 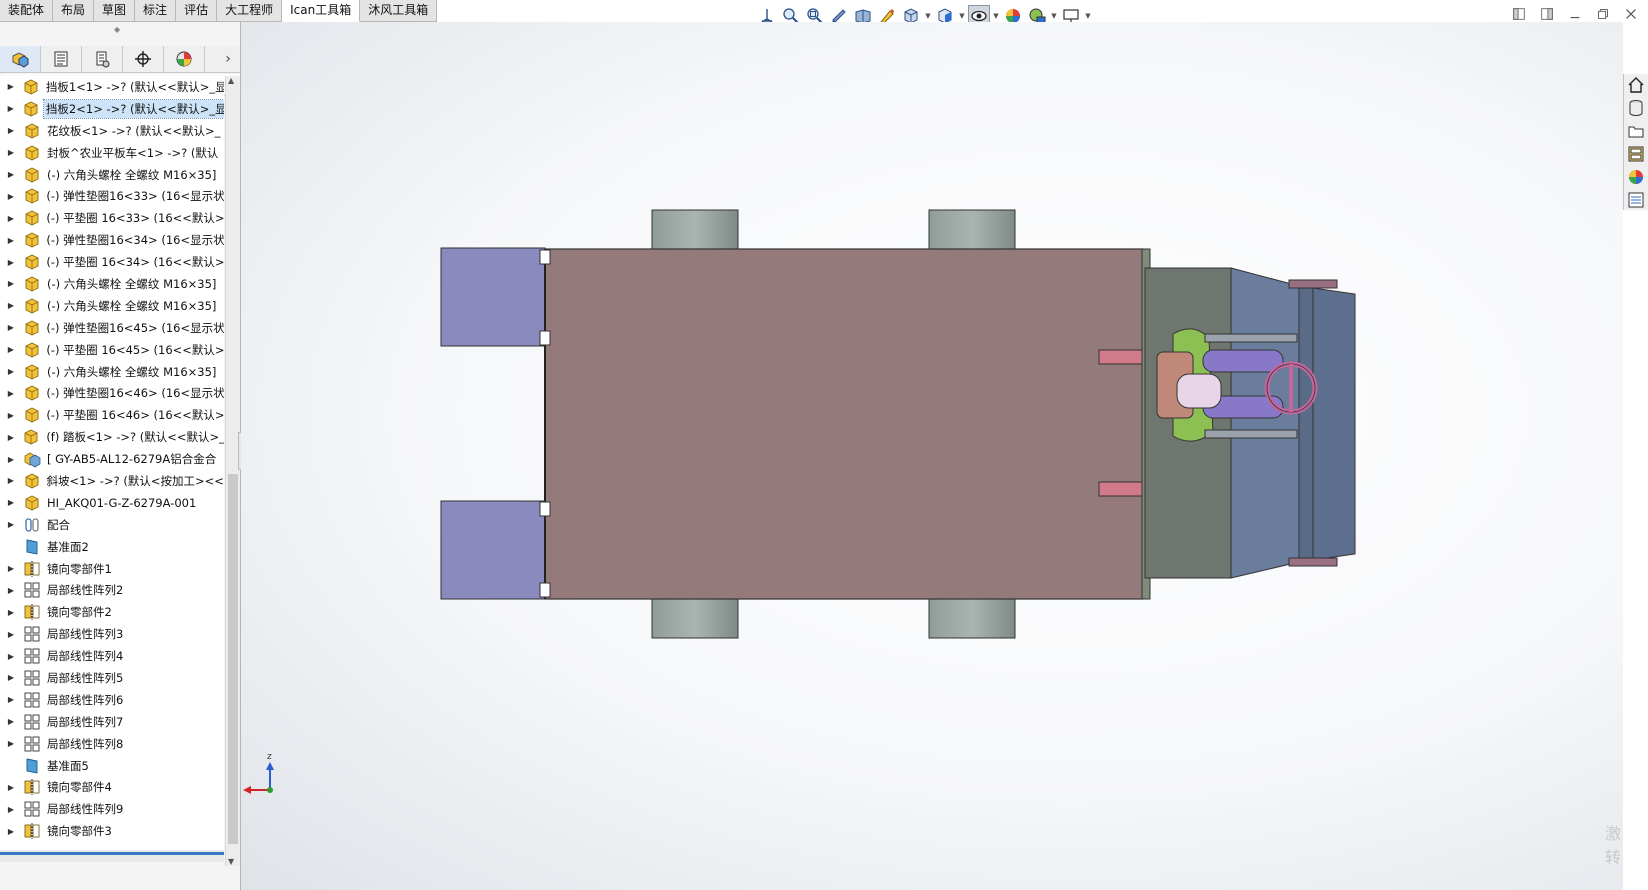 What do you see at coordinates (20, 59) in the screenshot?
I see `featuremanager-tab` at bounding box center [20, 59].